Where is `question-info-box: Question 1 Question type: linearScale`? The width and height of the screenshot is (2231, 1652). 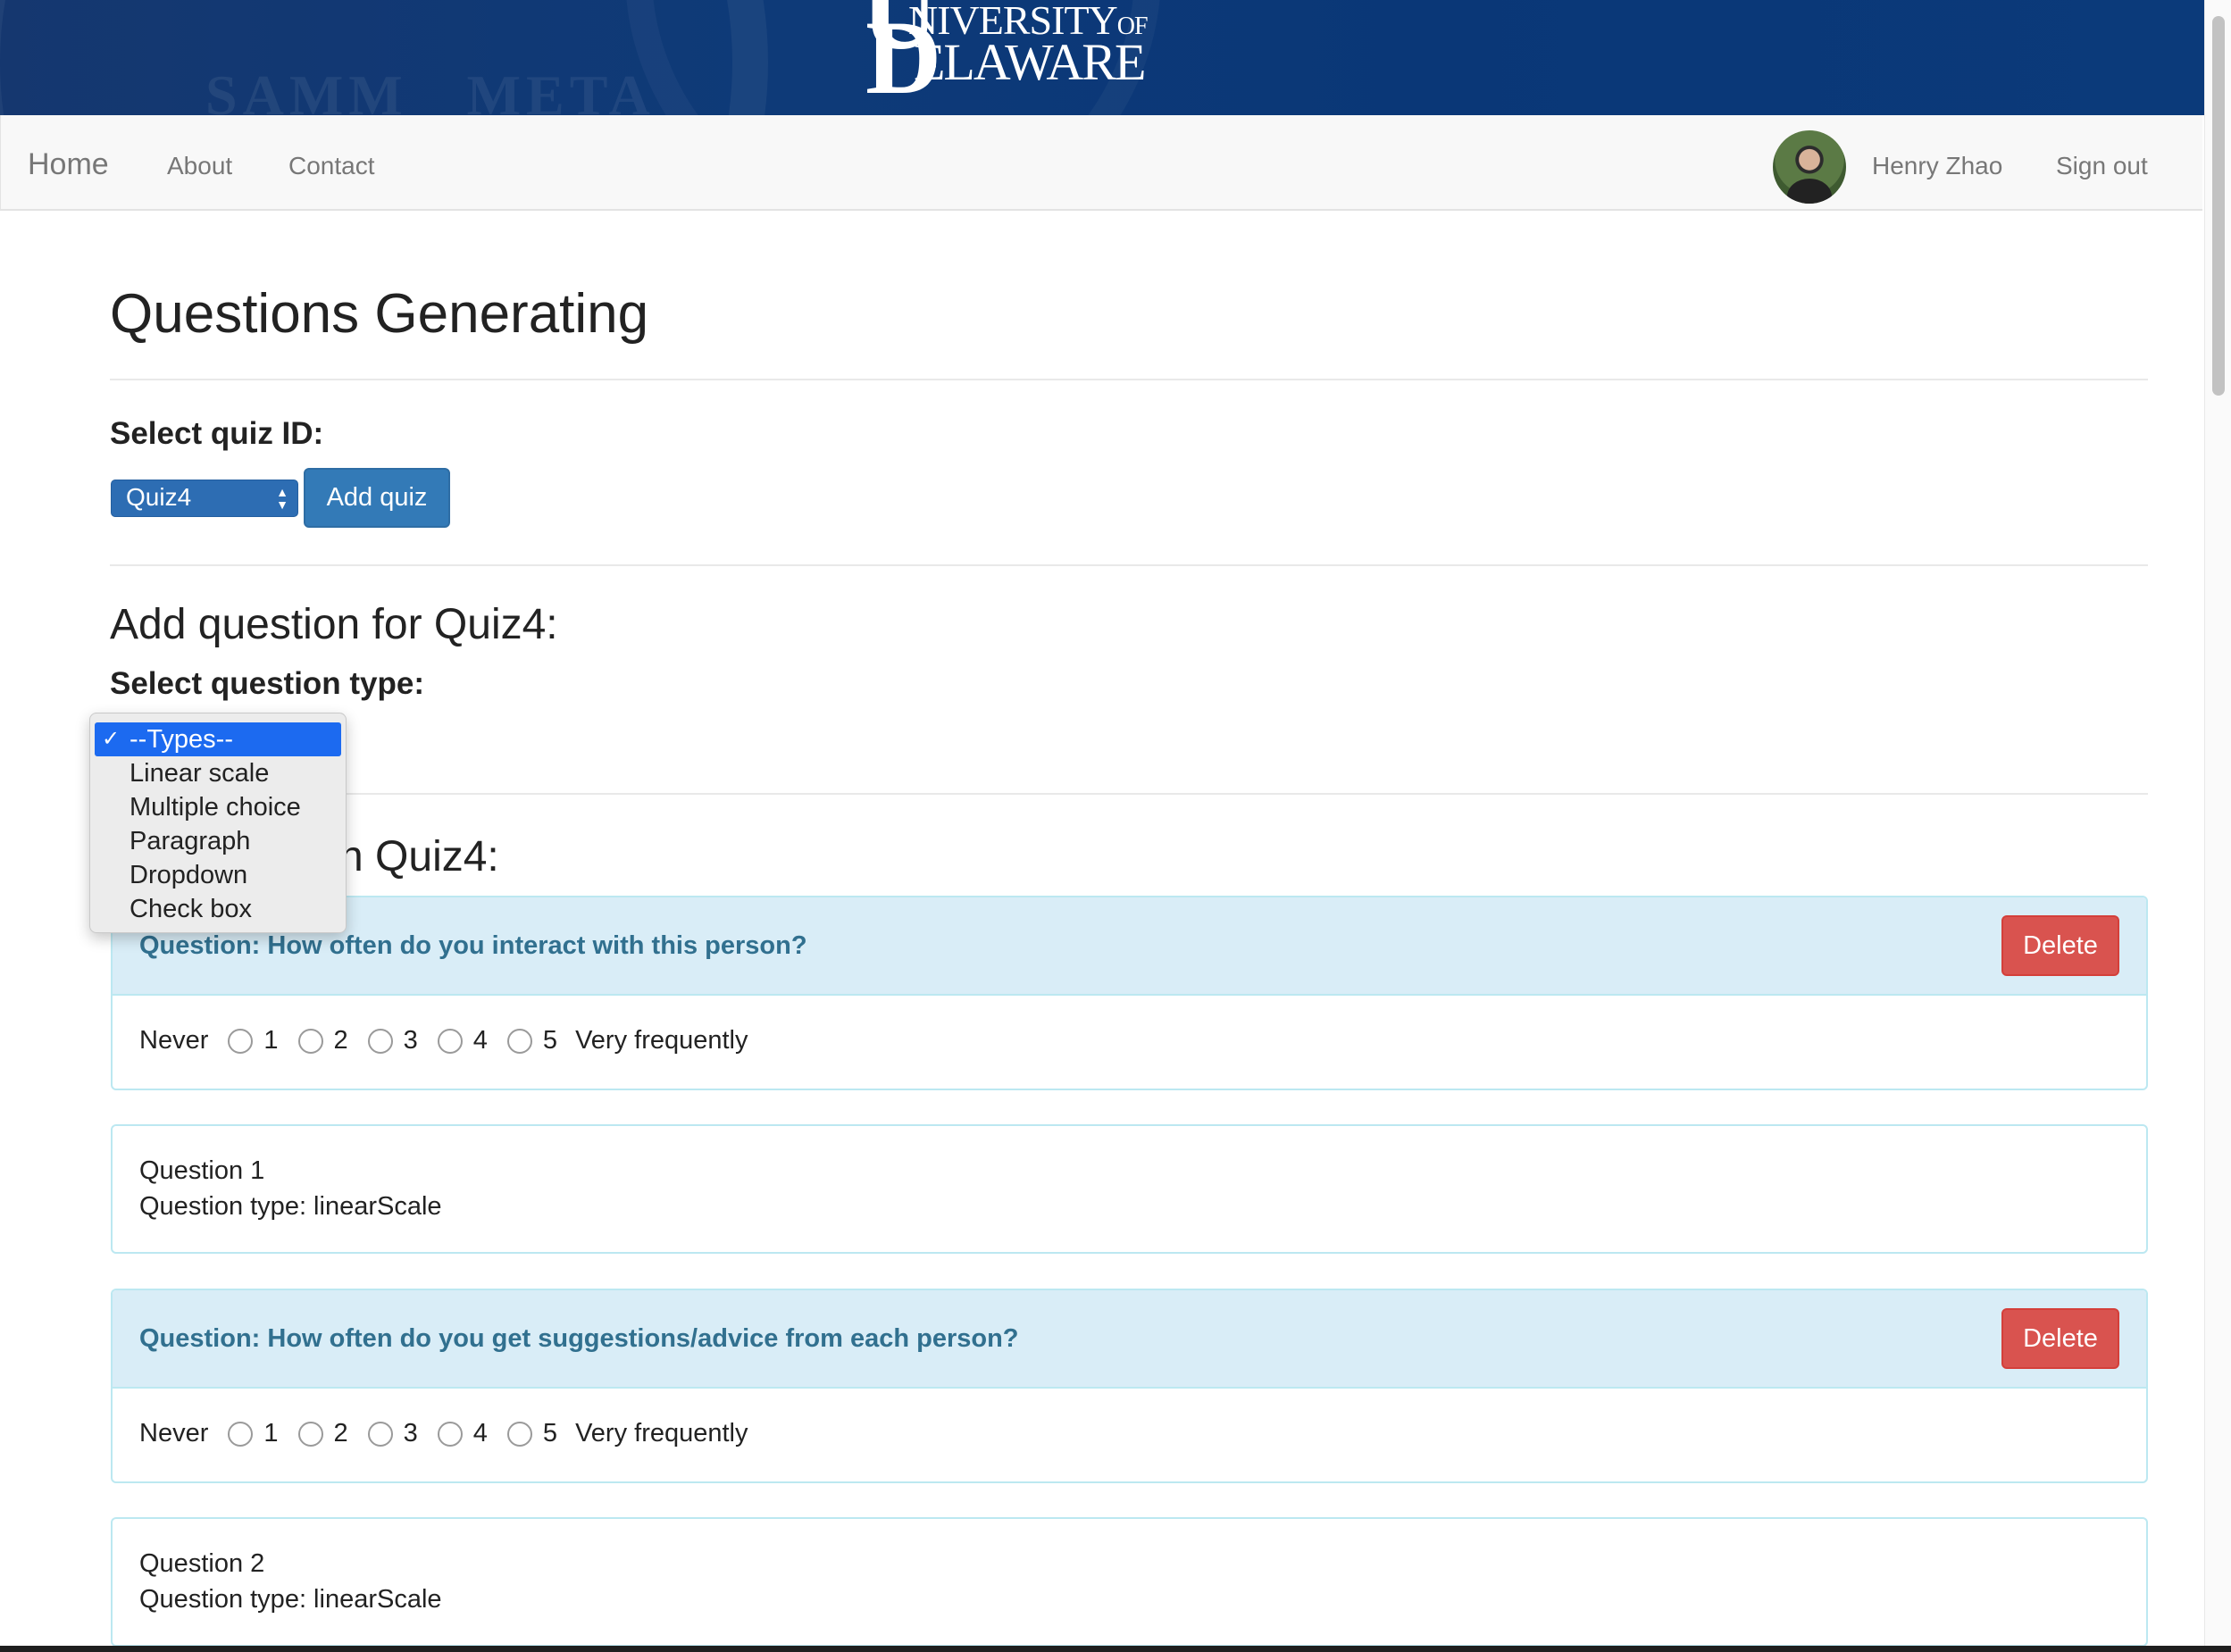
question-info-box: Question 1 Question type: linearScale is located at coordinates (1129, 1189).